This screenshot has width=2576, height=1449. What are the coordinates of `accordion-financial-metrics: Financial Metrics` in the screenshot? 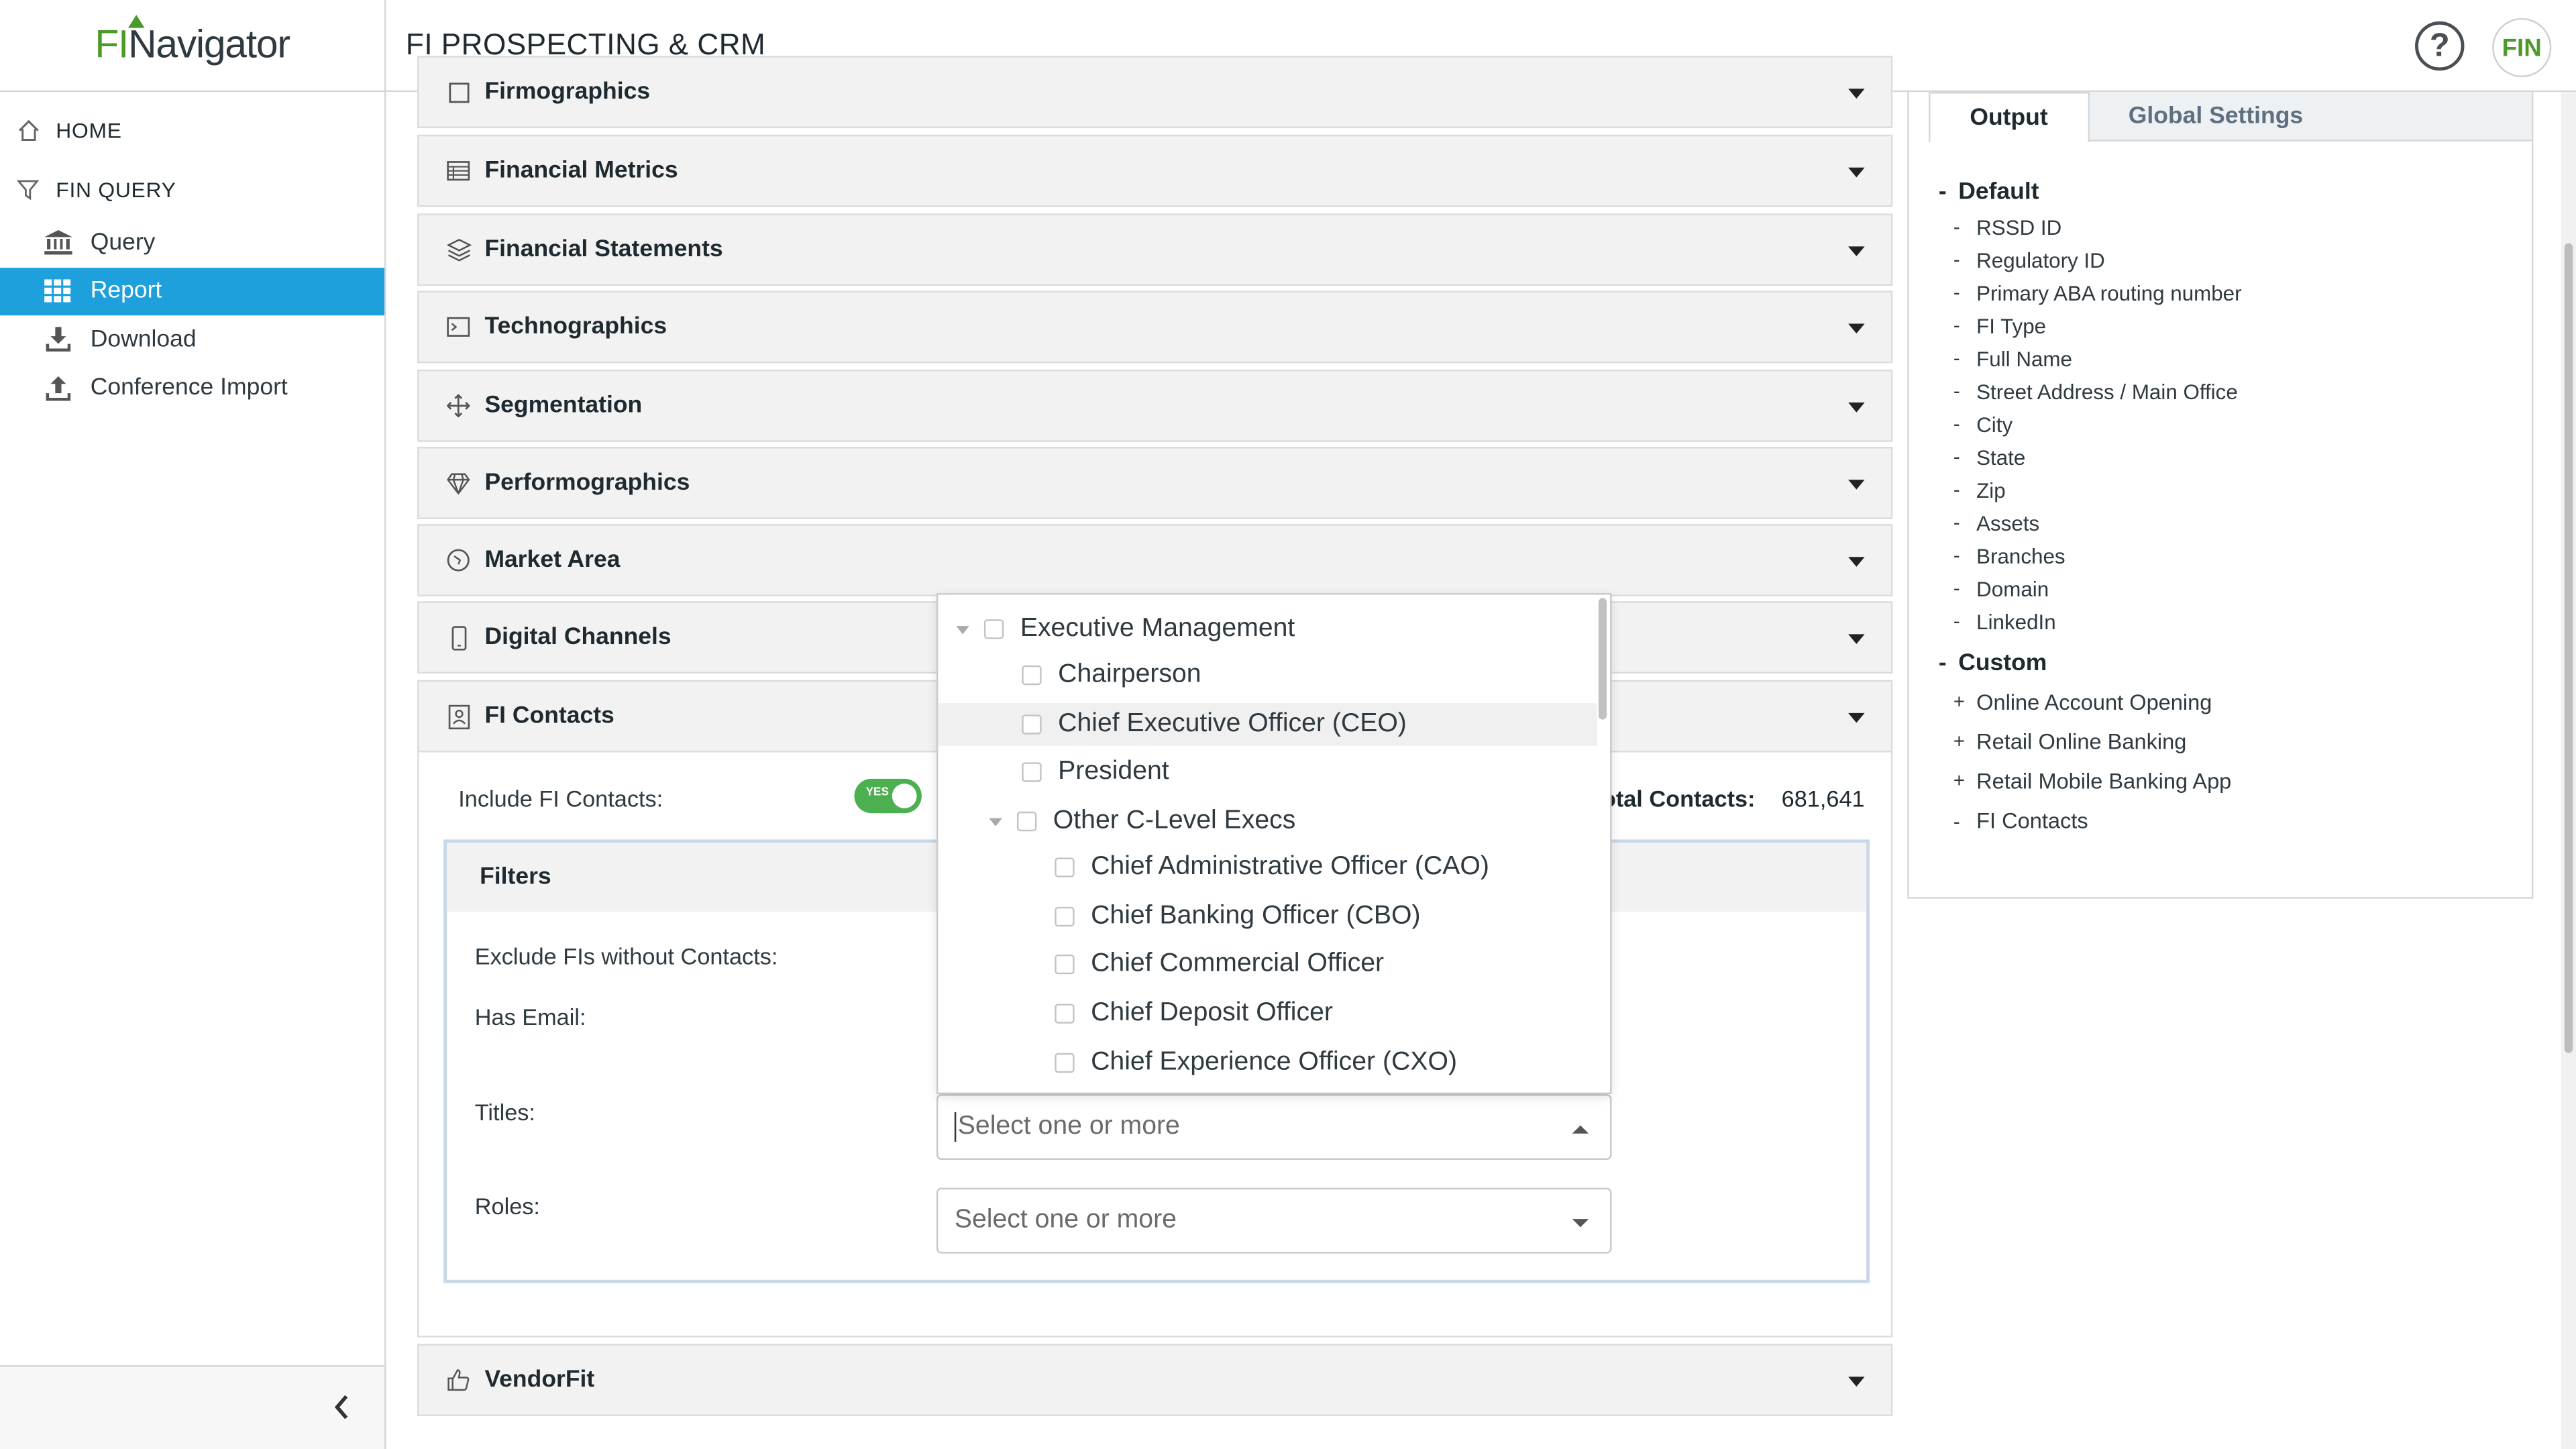 It's located at (1155, 170).